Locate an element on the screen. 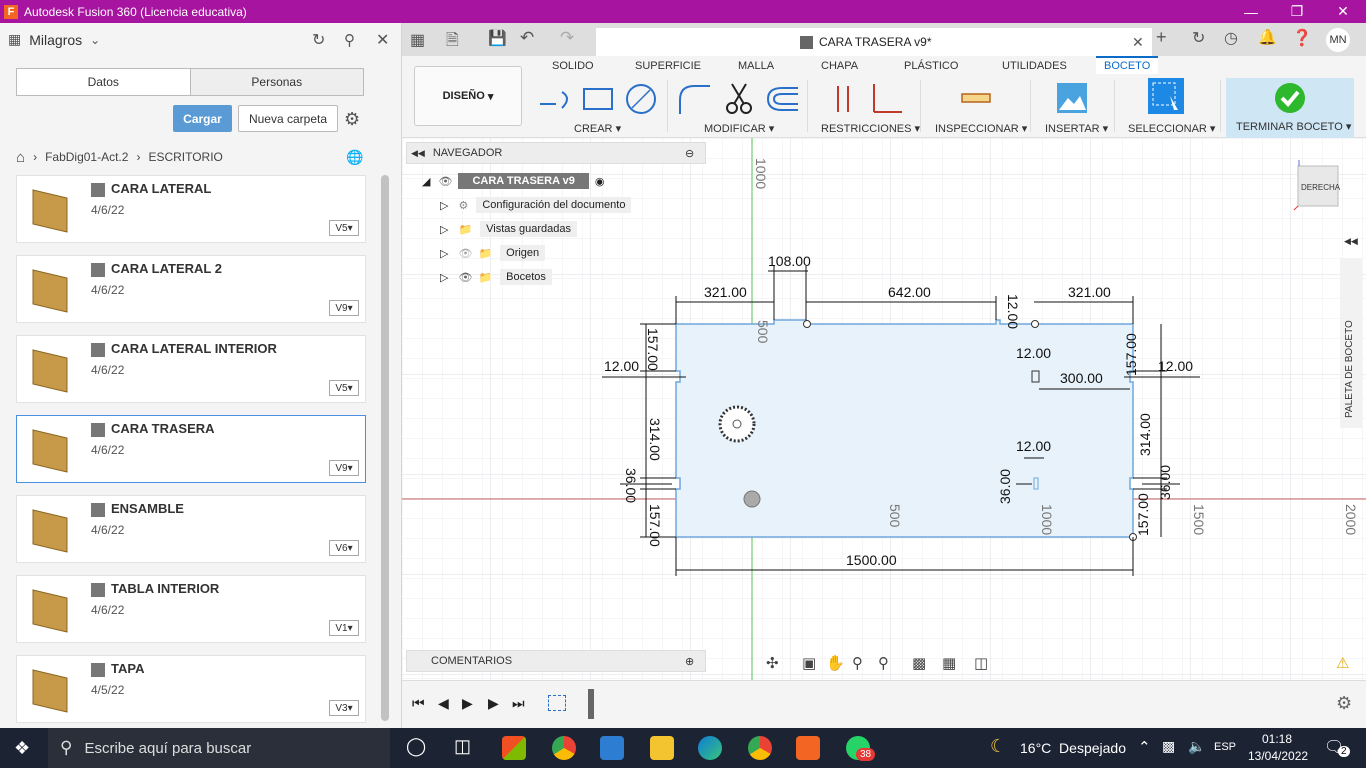 This screenshot has height=768, width=1366. tab-datos: Datos is located at coordinates (103, 82).